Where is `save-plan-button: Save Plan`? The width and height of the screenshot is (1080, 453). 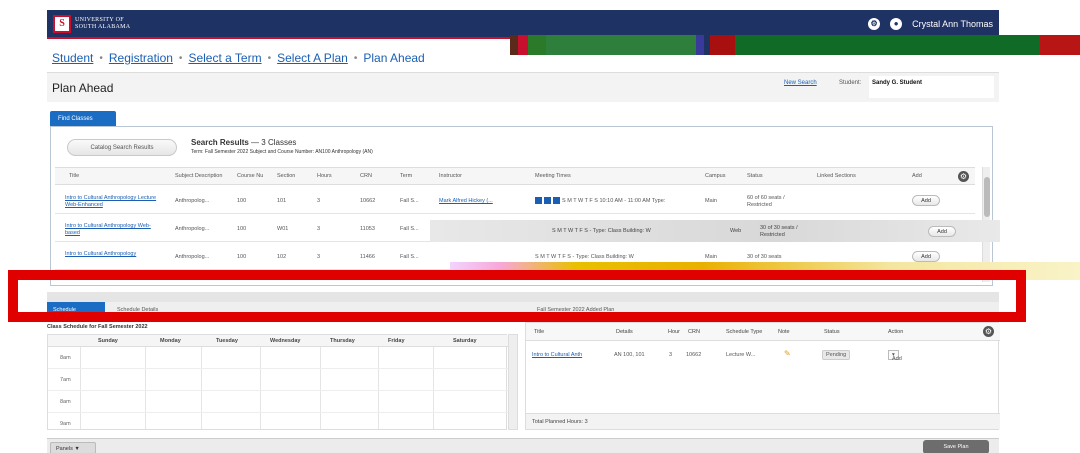 save-plan-button: Save Plan is located at coordinates (956, 446).